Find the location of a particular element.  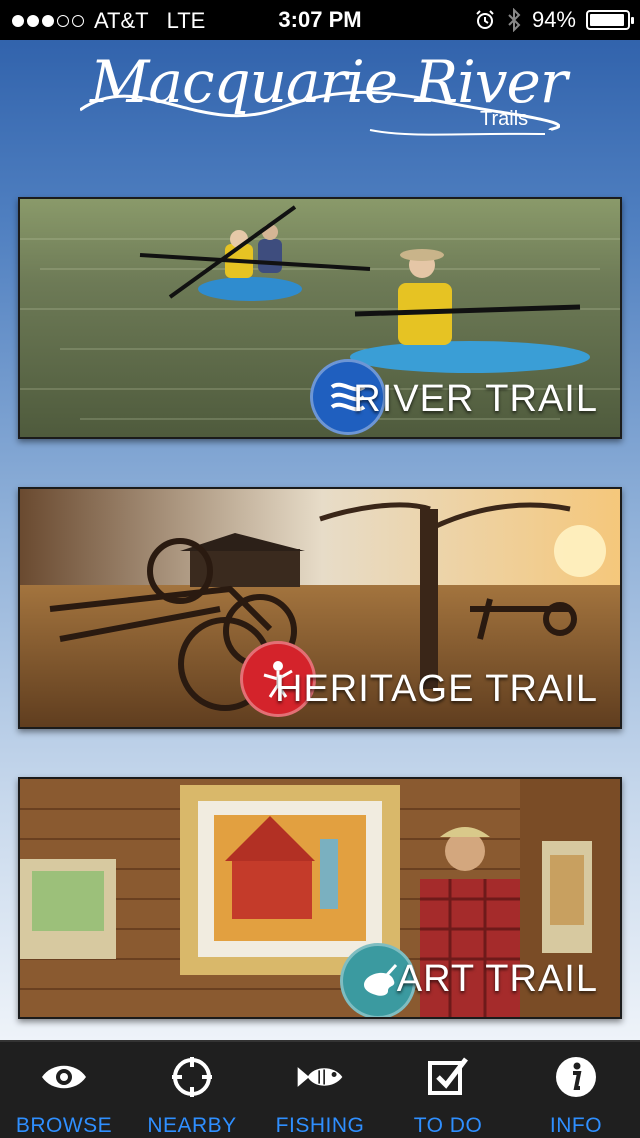

tab-fishing: FISHING is located at coordinates (320, 1090).